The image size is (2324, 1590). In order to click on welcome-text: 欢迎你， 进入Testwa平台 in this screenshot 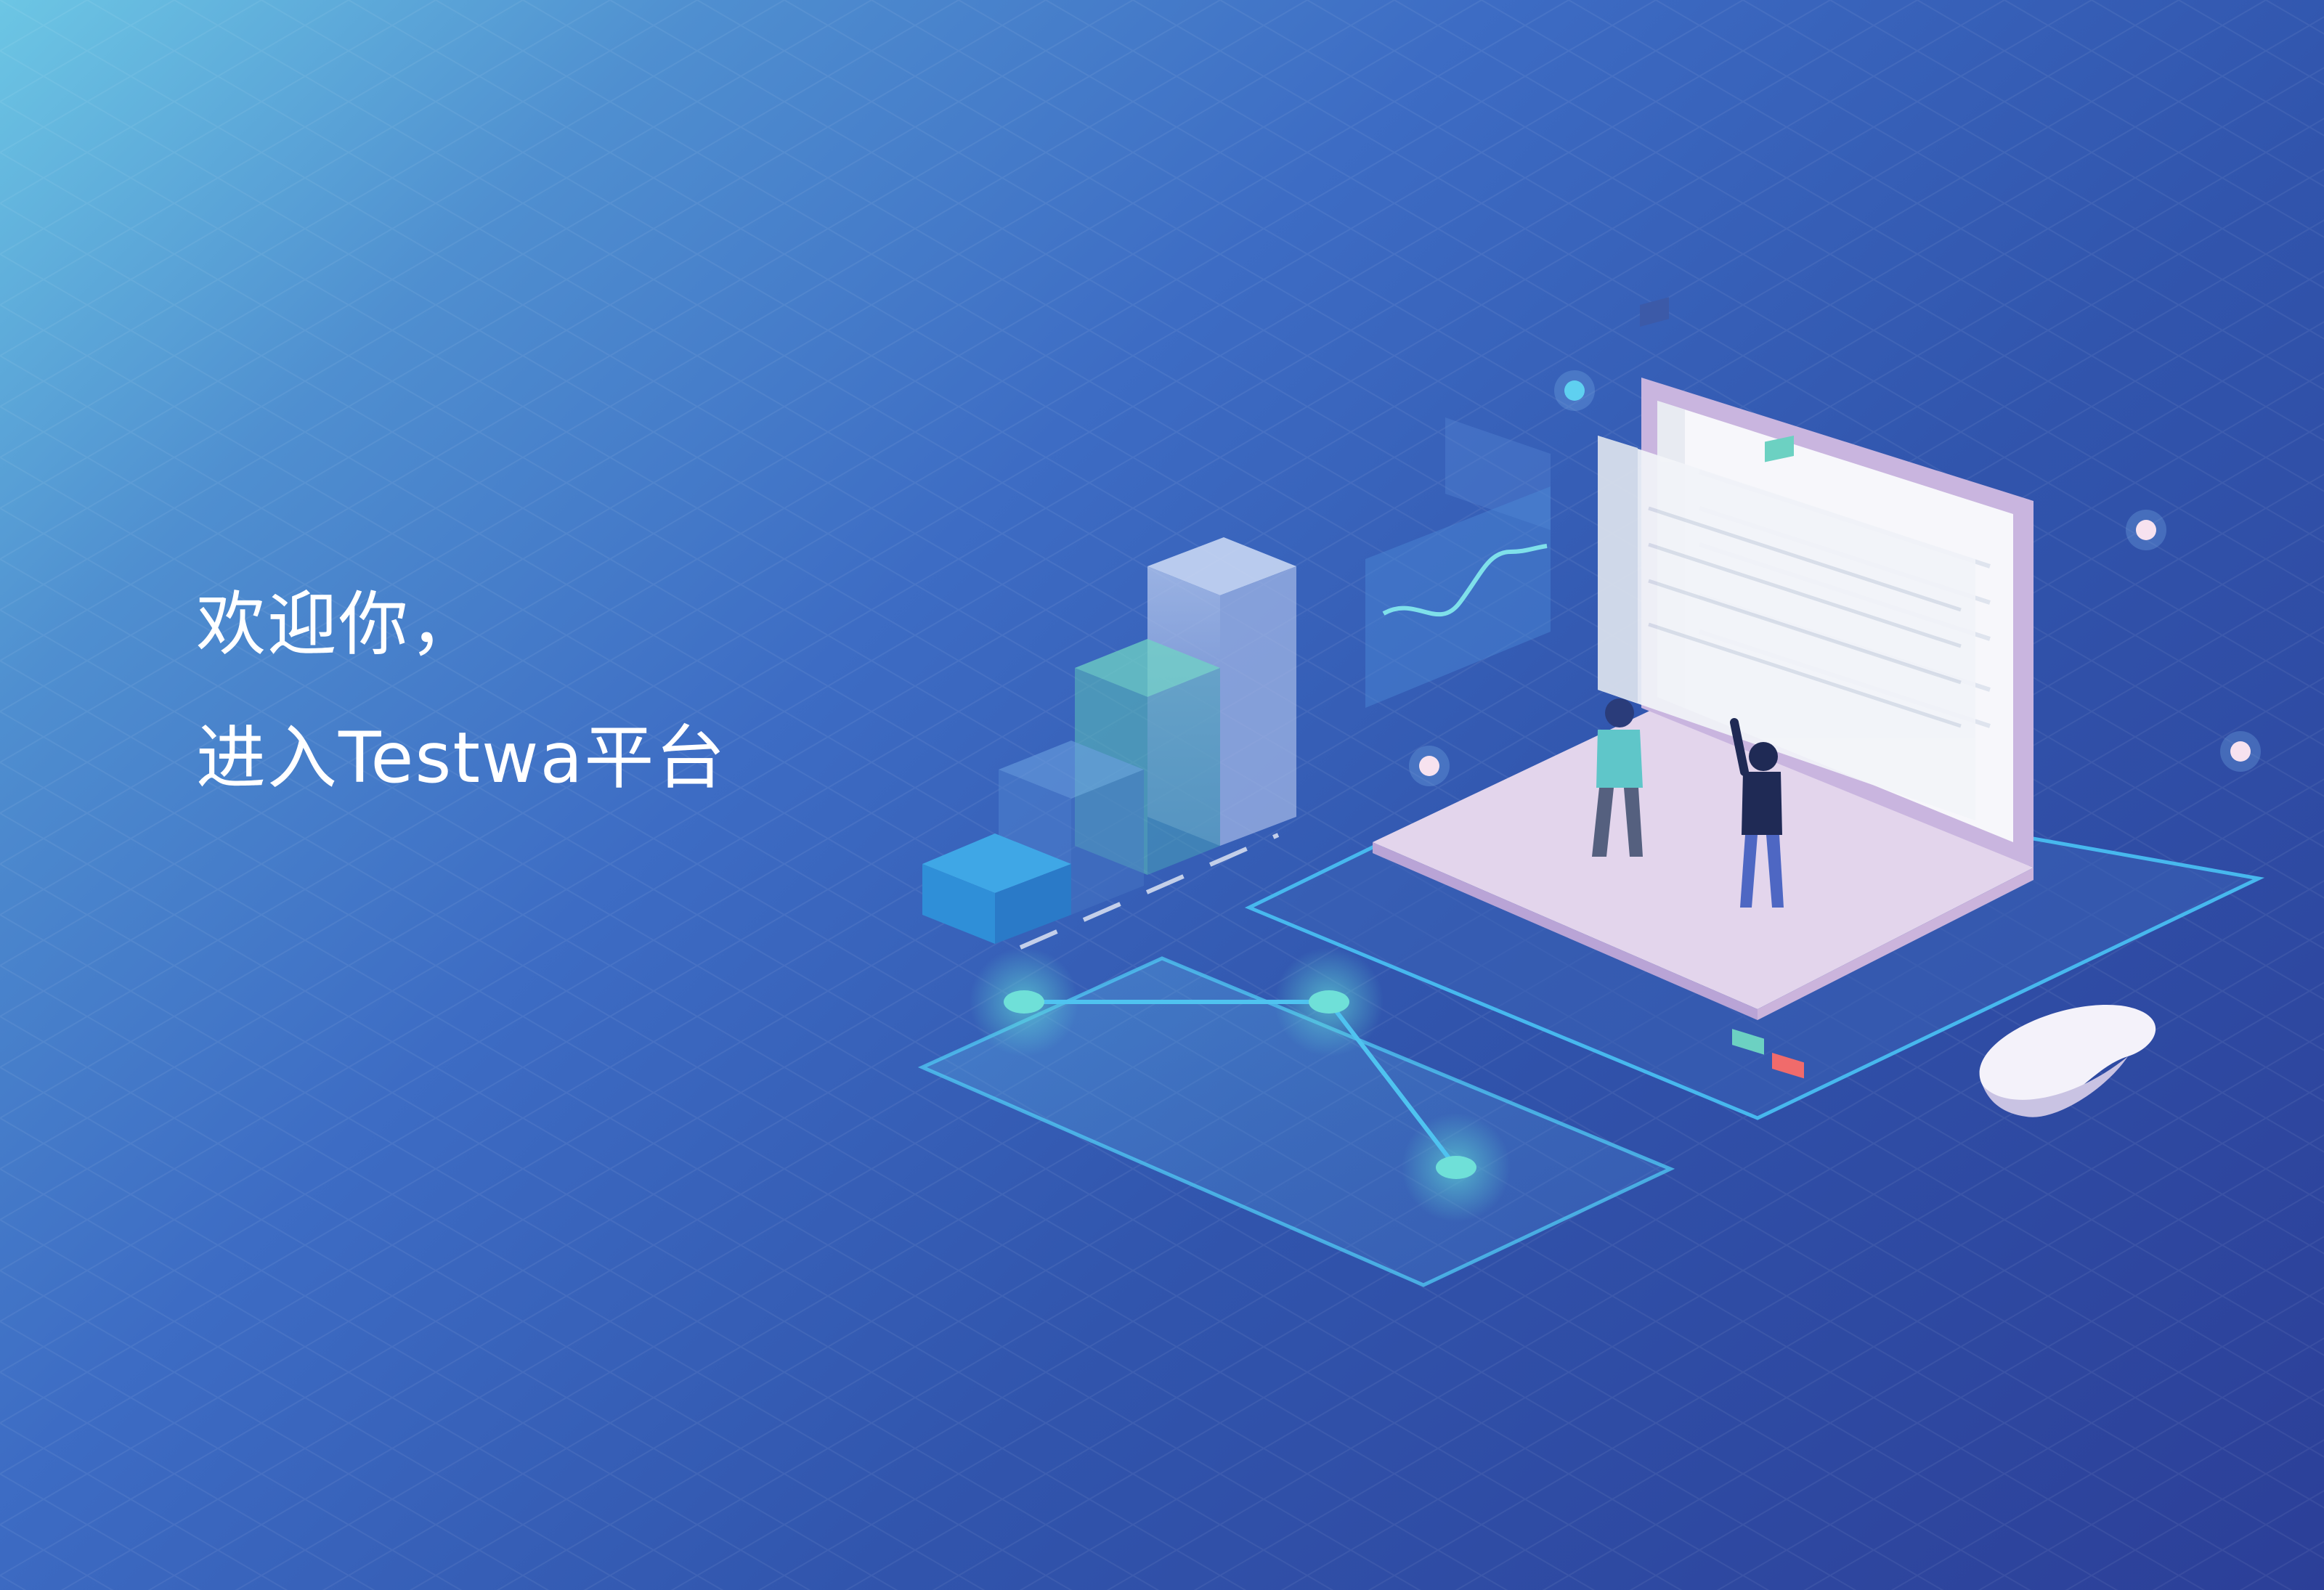, I will do `click(461, 691)`.